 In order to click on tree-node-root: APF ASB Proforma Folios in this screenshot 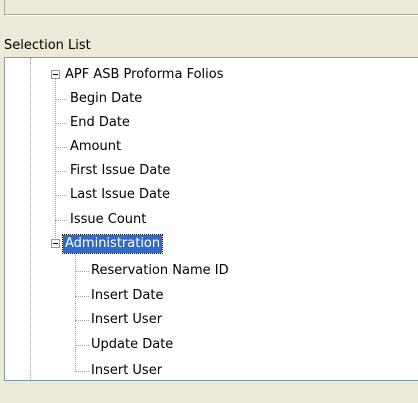, I will do `click(144, 75)`.